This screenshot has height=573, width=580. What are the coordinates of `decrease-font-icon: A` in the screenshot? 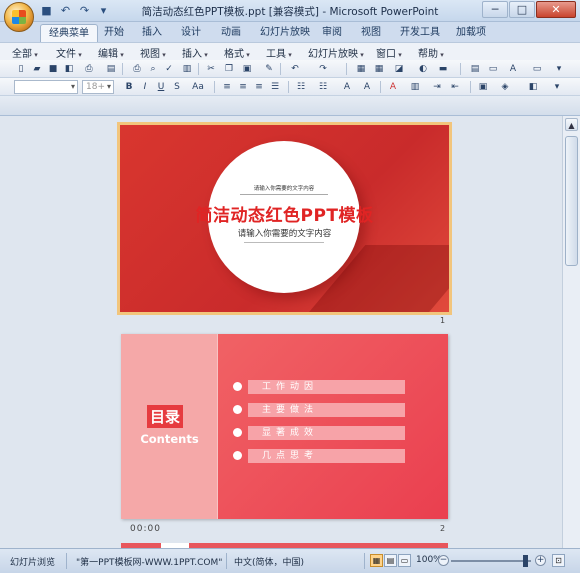 It's located at (367, 87).